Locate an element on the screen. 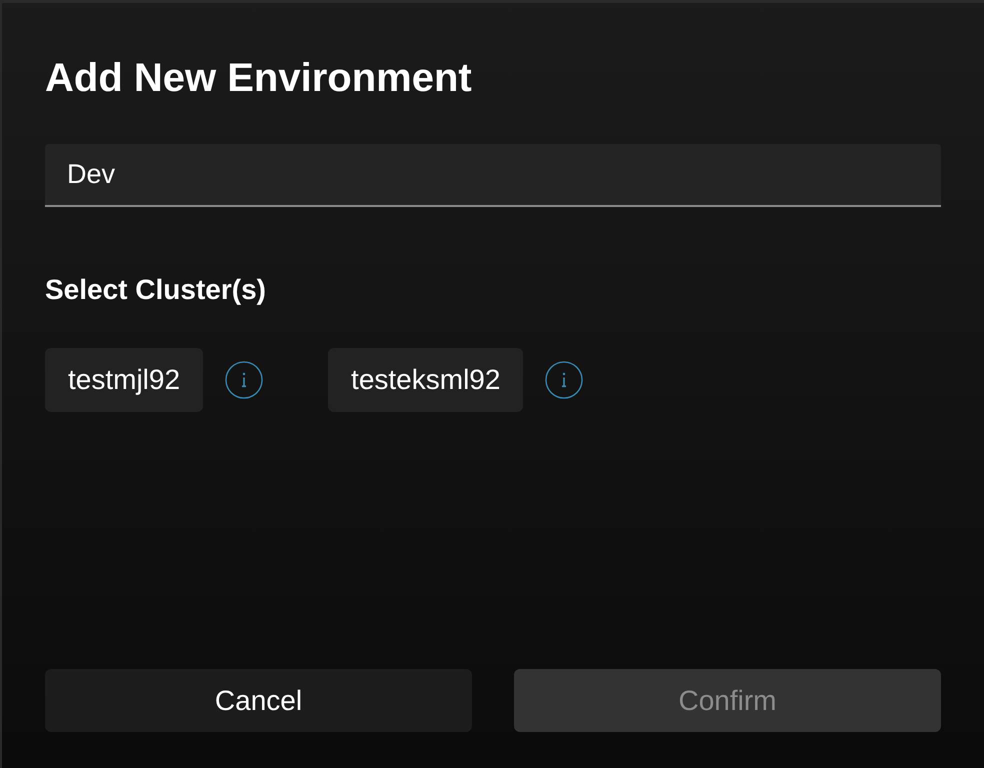  dialog-title: Add New Environment is located at coordinates (259, 78).